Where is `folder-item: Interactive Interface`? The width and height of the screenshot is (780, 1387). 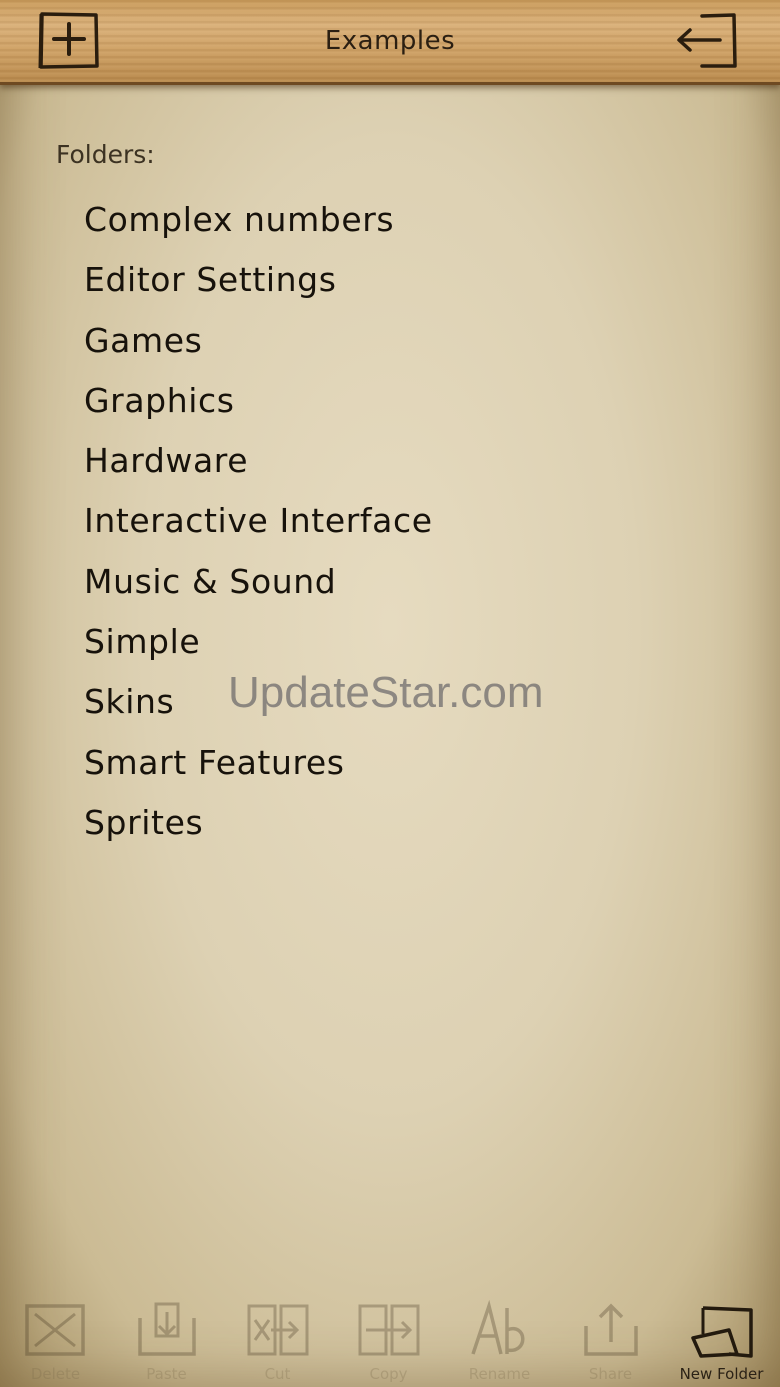
folder-item: Interactive Interface is located at coordinates (258, 521).